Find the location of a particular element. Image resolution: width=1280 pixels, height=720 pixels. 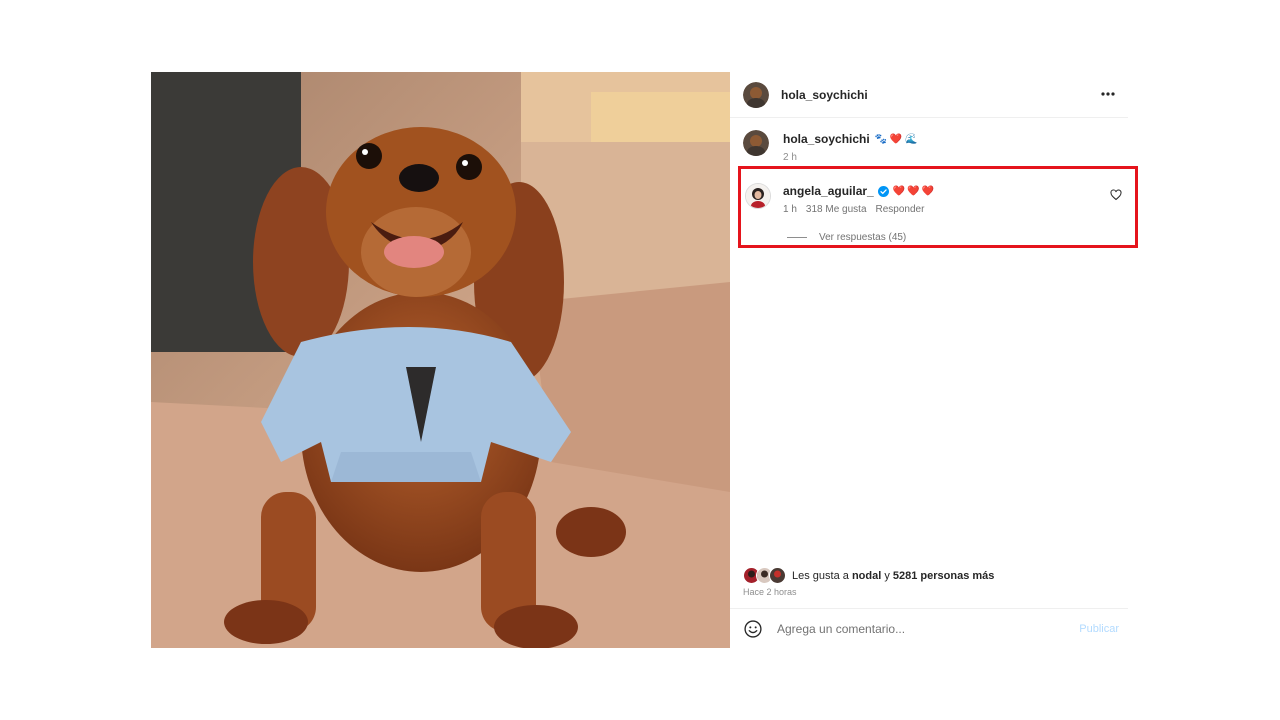

liker-avatar is located at coordinates (777, 575).